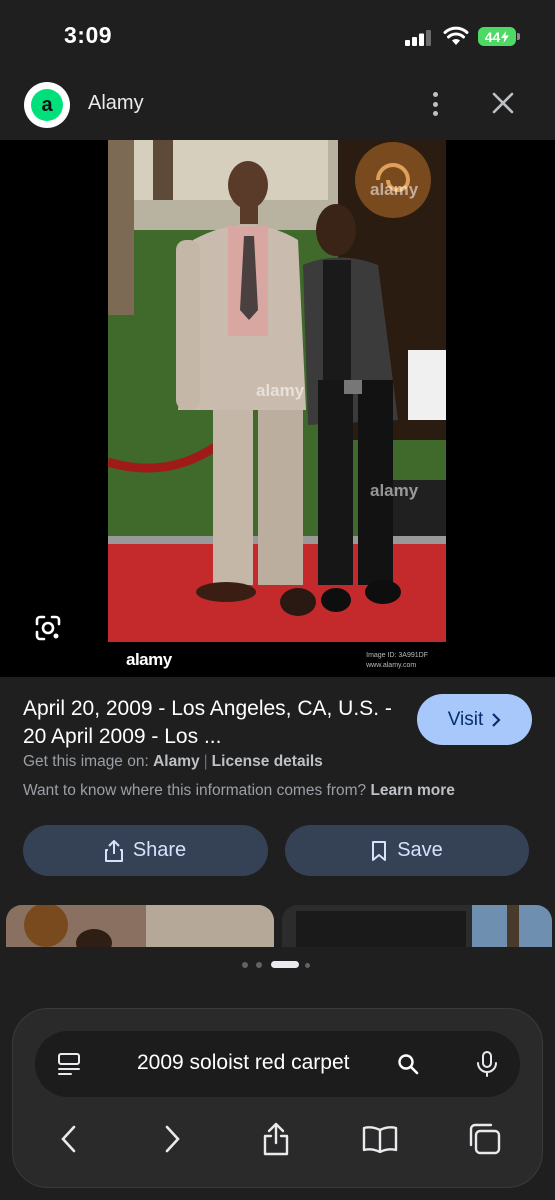 The image size is (555, 1200). I want to click on pager-dot-active, so click(285, 964).